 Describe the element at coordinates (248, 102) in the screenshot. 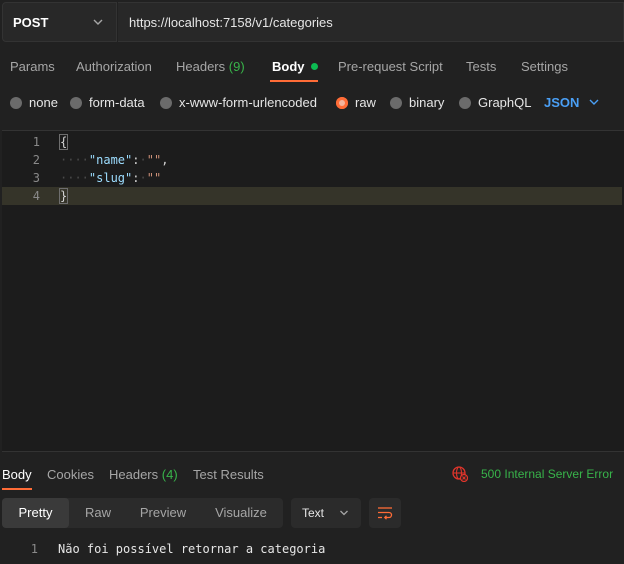

I see `radio-urlencoded-label: x-www-form-urlencoded` at that location.